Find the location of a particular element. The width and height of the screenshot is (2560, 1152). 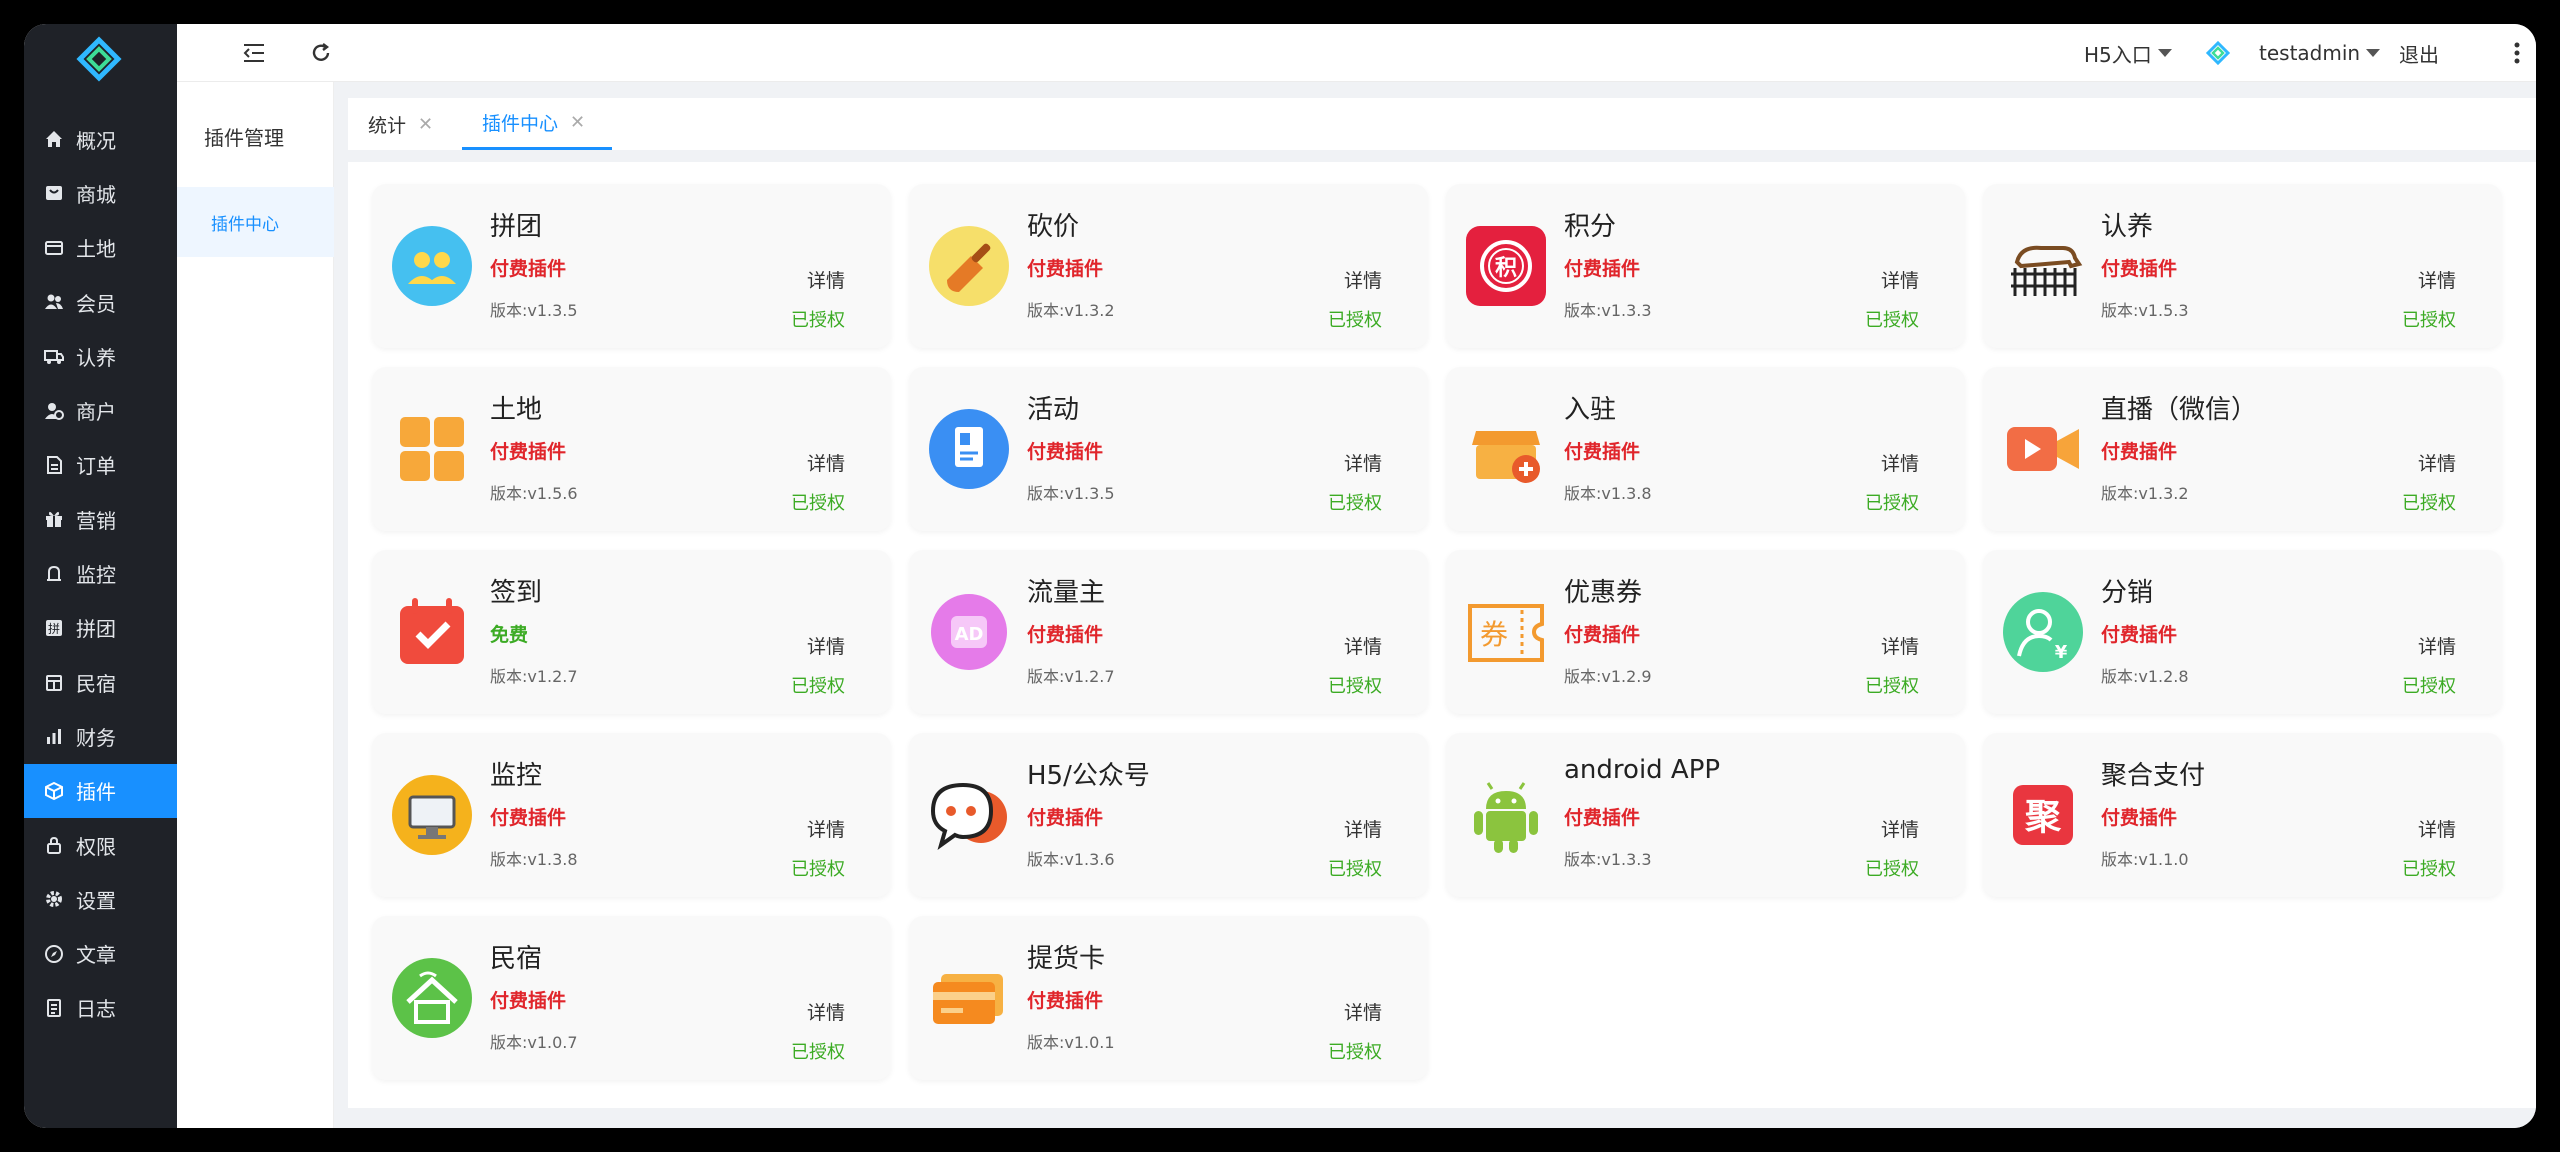

sidebar-item-chart: 财务 is located at coordinates (100, 736).